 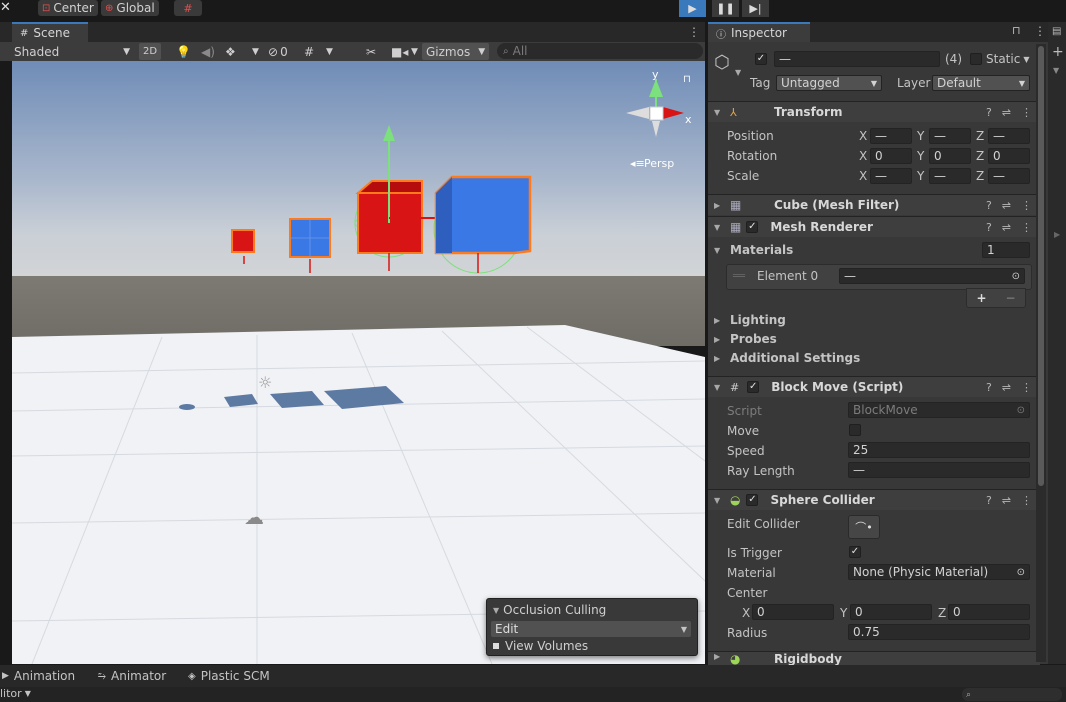 What do you see at coordinates (989, 612) in the screenshot?
I see `center-z-field: 0` at bounding box center [989, 612].